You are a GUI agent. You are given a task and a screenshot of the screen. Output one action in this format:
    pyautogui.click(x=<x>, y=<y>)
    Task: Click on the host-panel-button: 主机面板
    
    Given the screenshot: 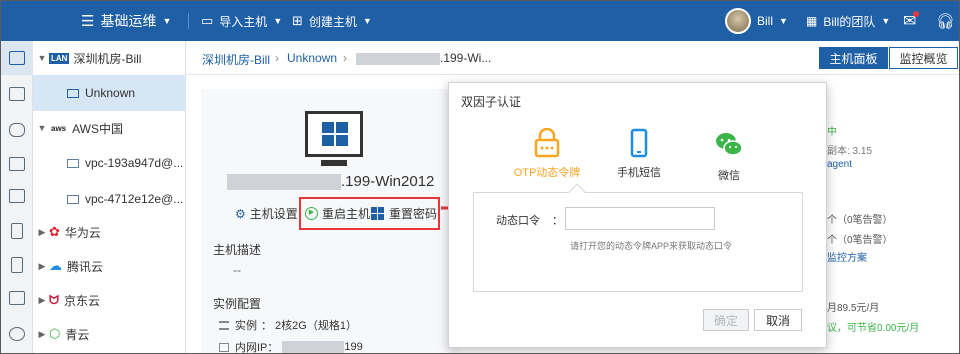 What is the action you would take?
    pyautogui.click(x=853, y=58)
    